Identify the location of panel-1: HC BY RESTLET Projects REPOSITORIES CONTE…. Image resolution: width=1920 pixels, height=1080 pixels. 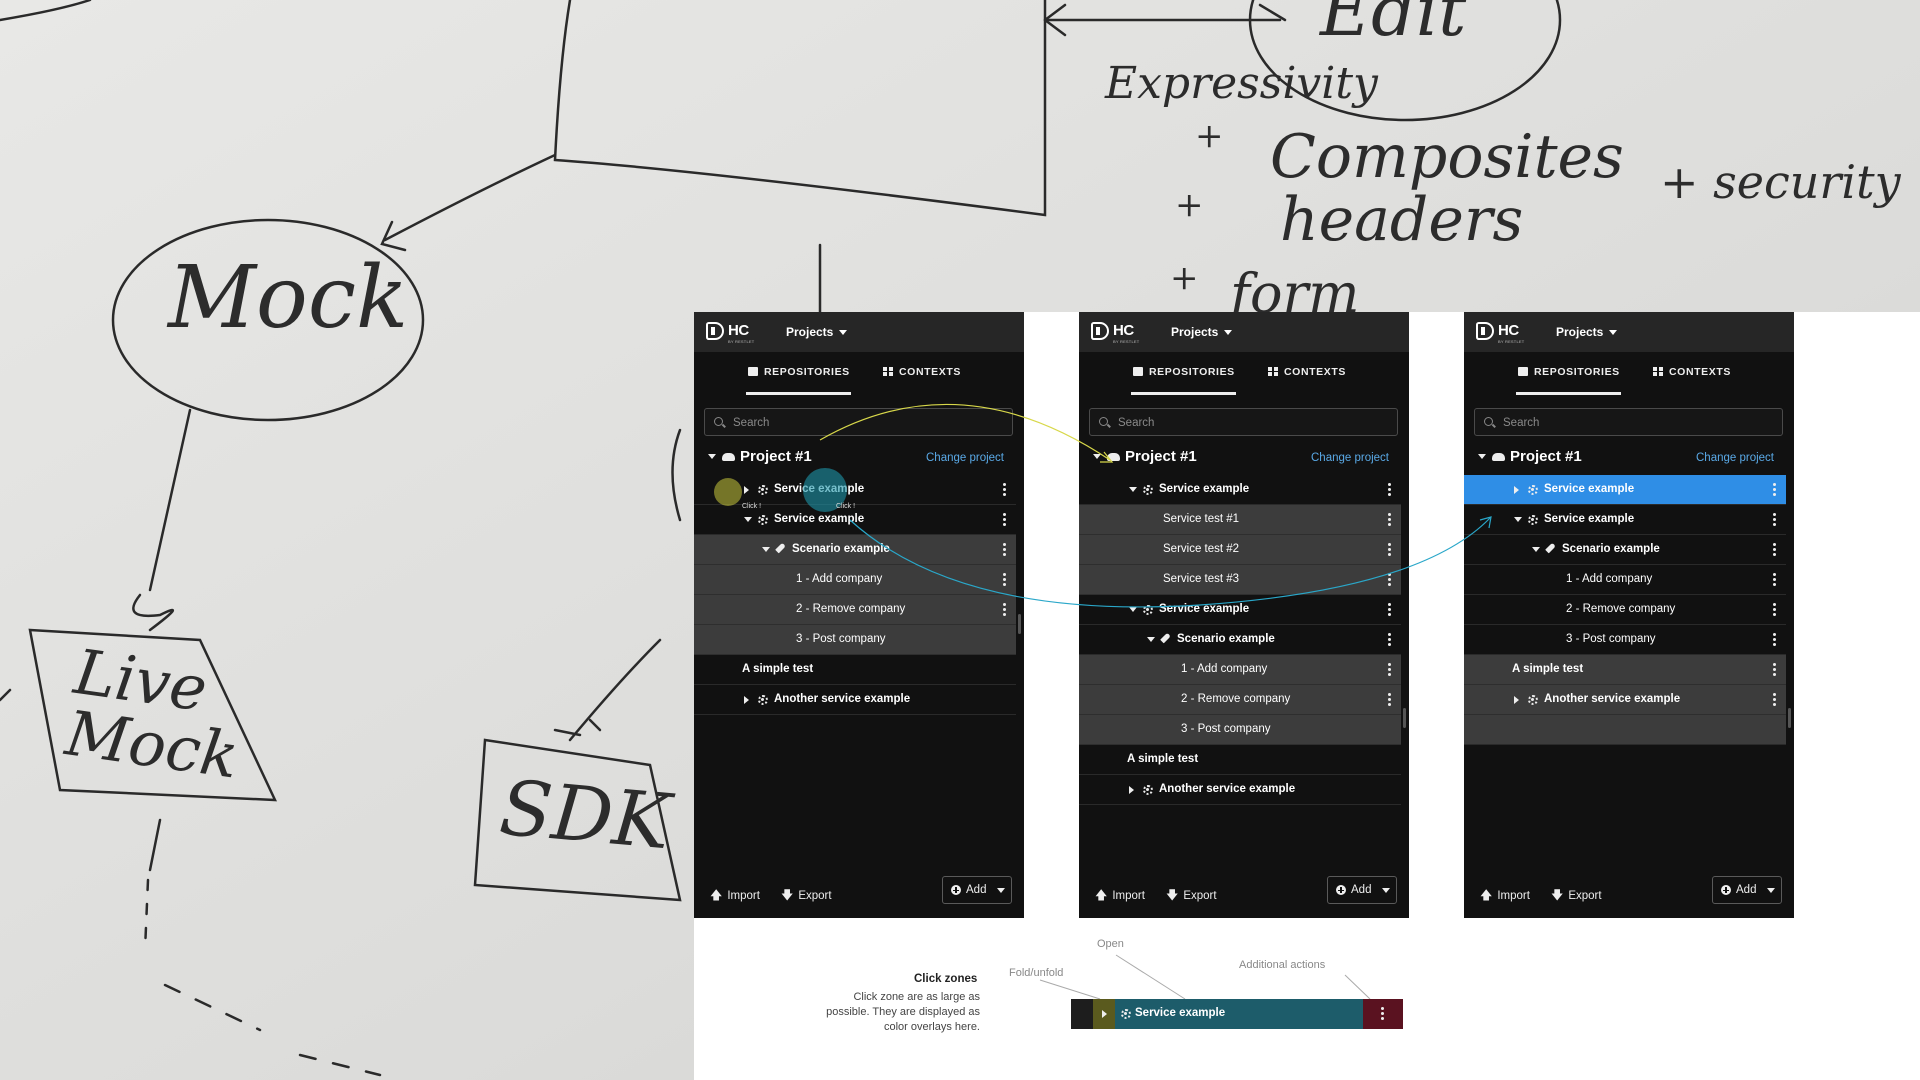
(859, 615).